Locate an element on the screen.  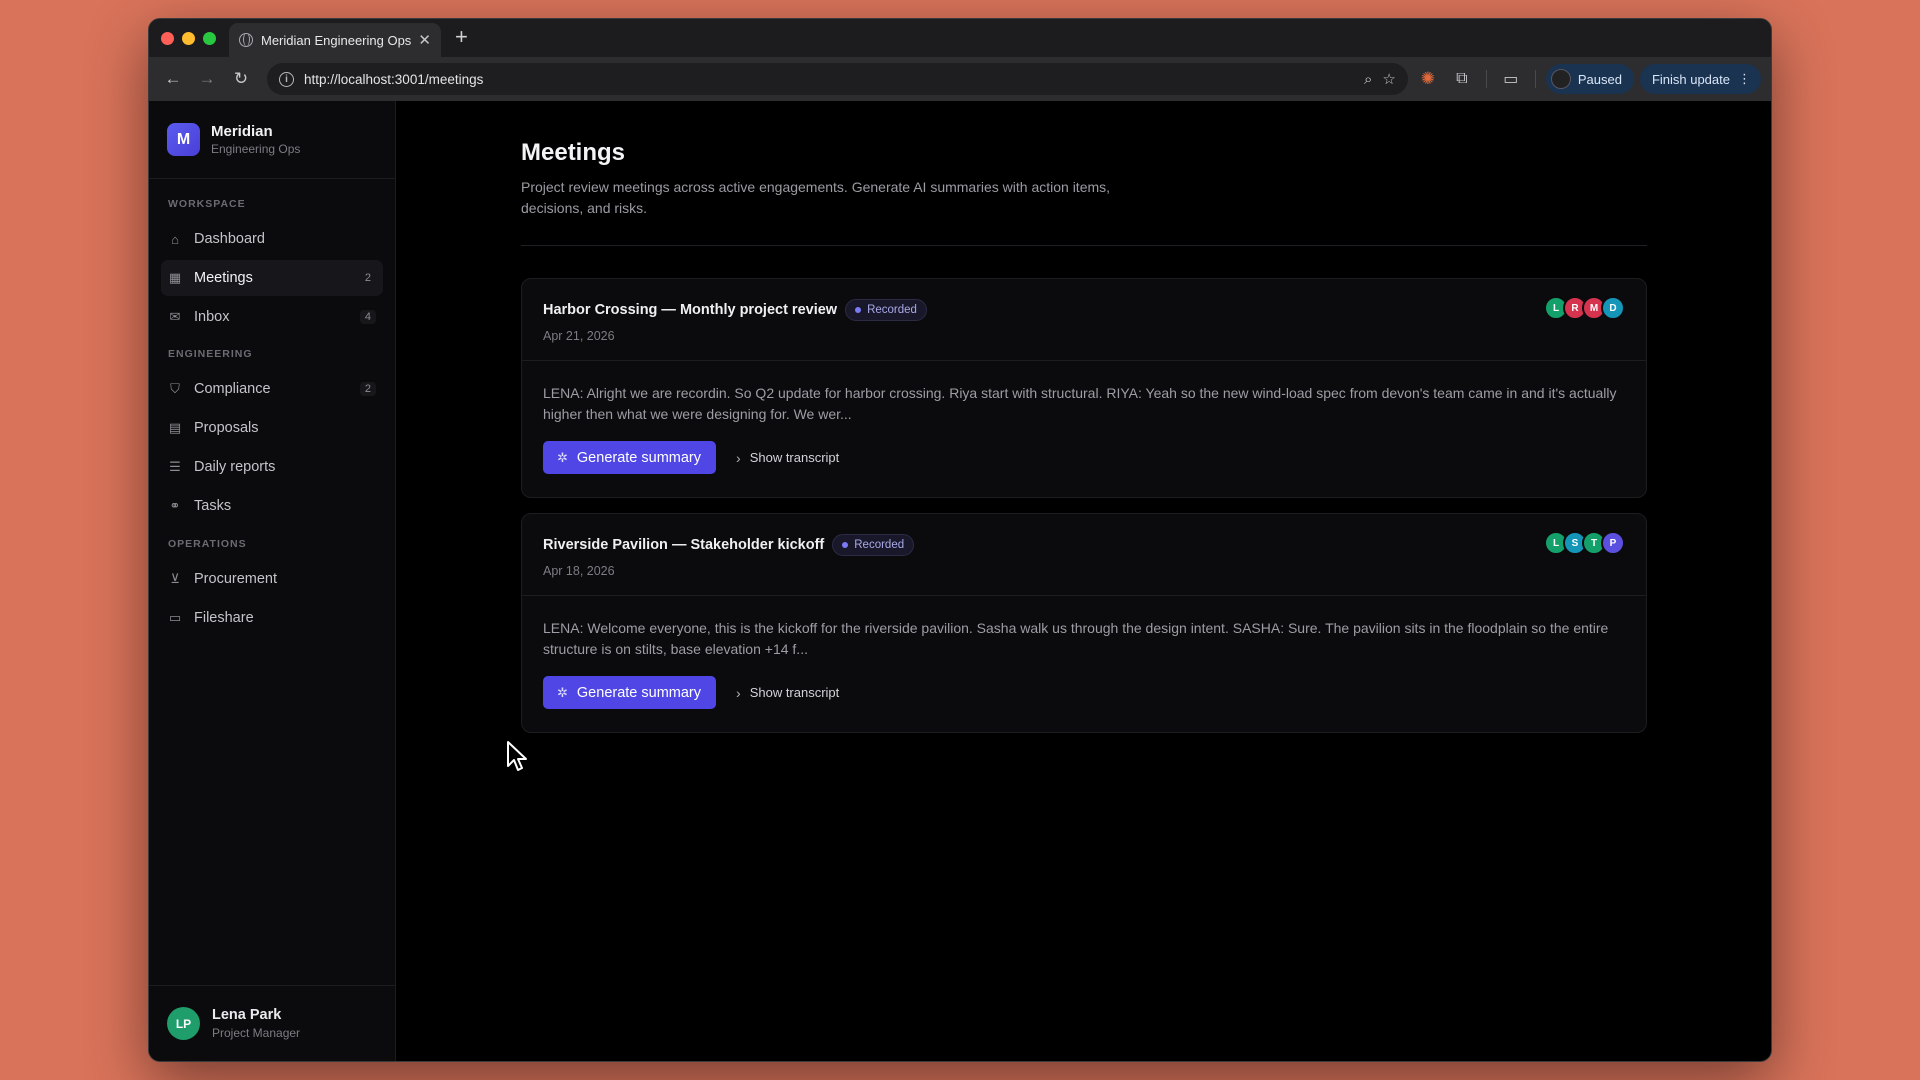
browser-tab: Meridian Engineering Ops ✕ is located at coordinates (335, 40).